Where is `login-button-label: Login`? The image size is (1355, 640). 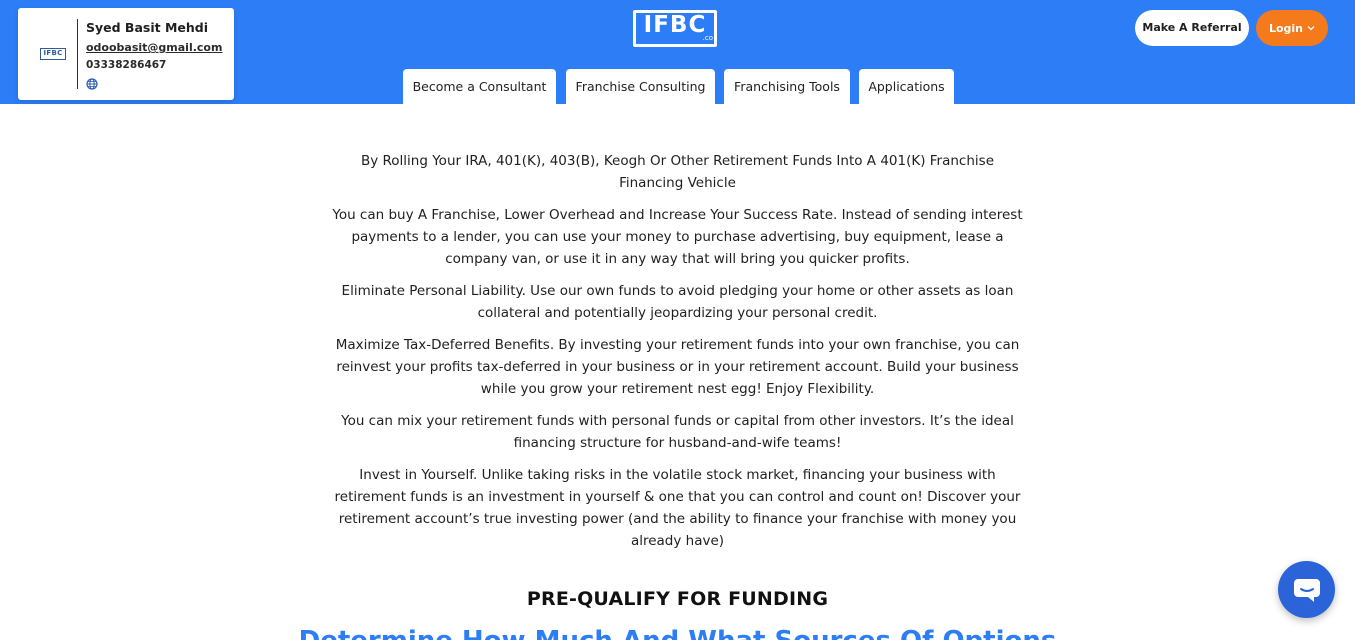
login-button-label: Login is located at coordinates (1286, 28).